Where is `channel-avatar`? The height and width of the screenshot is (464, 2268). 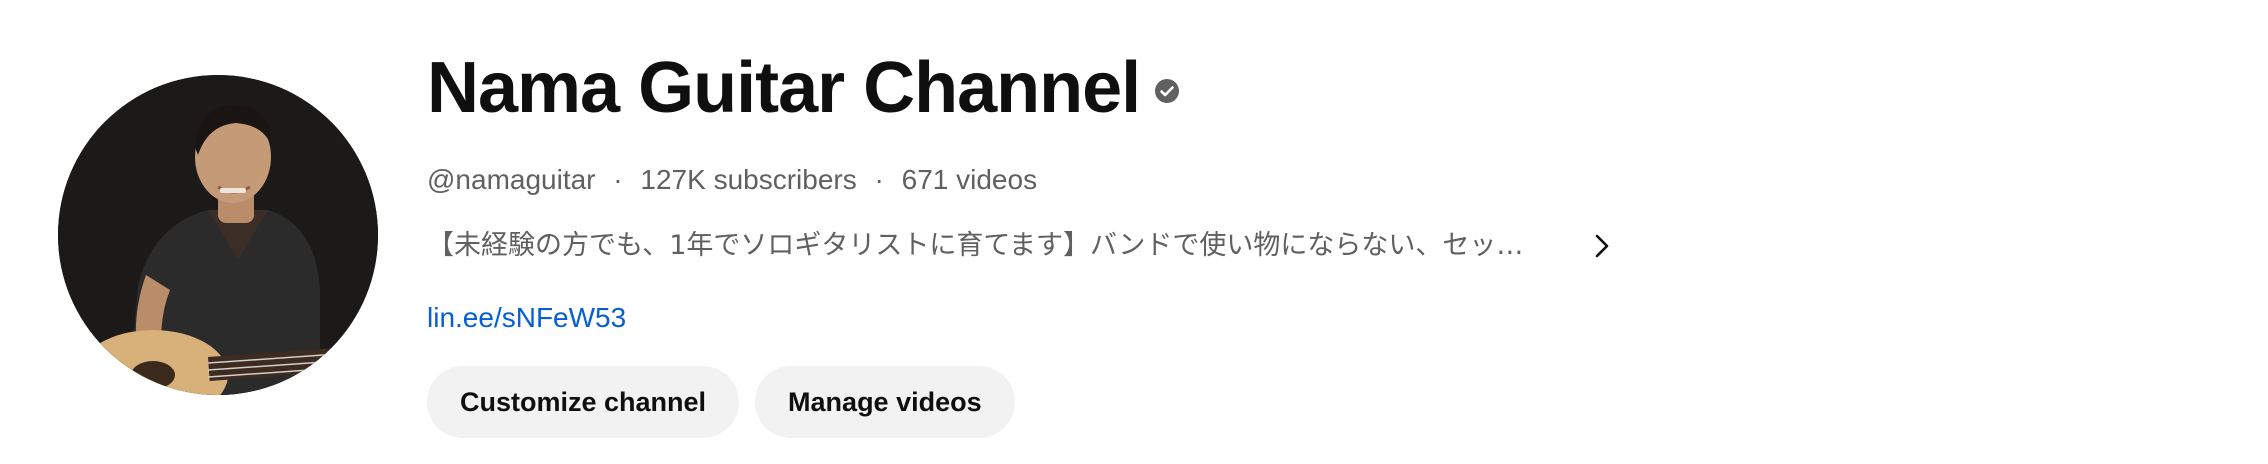 channel-avatar is located at coordinates (218, 235).